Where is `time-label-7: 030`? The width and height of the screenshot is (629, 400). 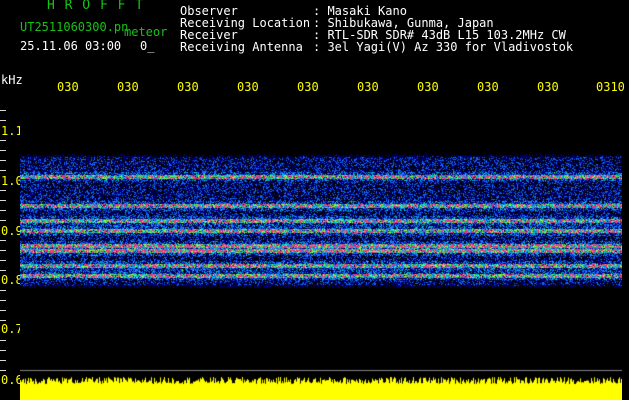
time-label-7: 030 is located at coordinates (428, 87).